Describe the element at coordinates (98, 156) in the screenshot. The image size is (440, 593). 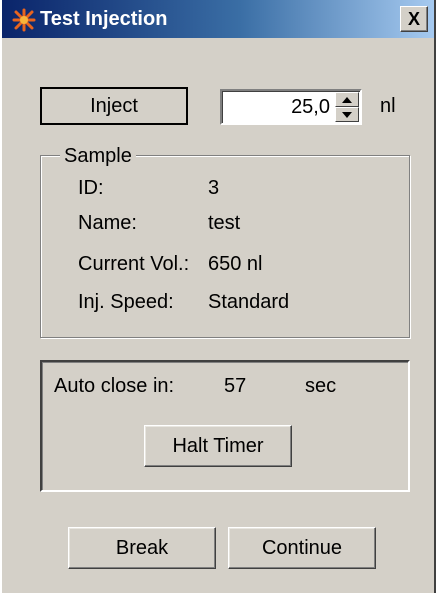
I see `sample-group-label: Sample` at that location.